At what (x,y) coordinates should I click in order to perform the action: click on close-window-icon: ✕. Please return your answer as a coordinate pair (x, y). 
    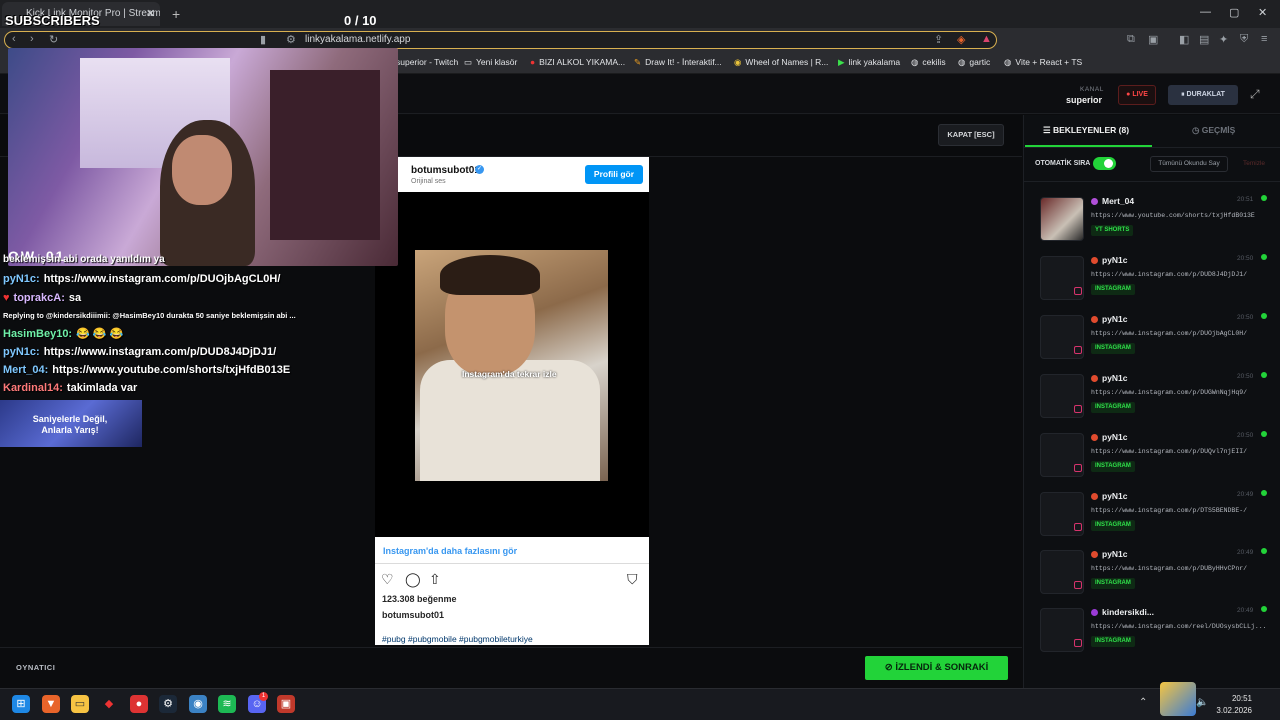
    Looking at the image, I should click on (1262, 12).